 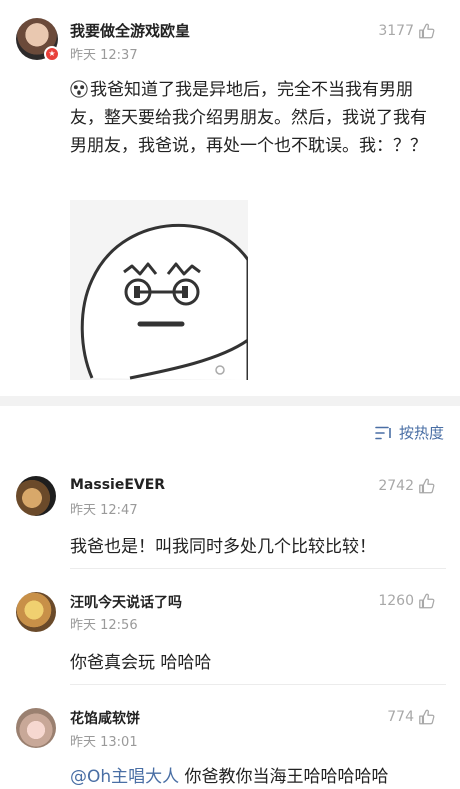 I want to click on sort-by-hot-button: 按热度, so click(x=409, y=432).